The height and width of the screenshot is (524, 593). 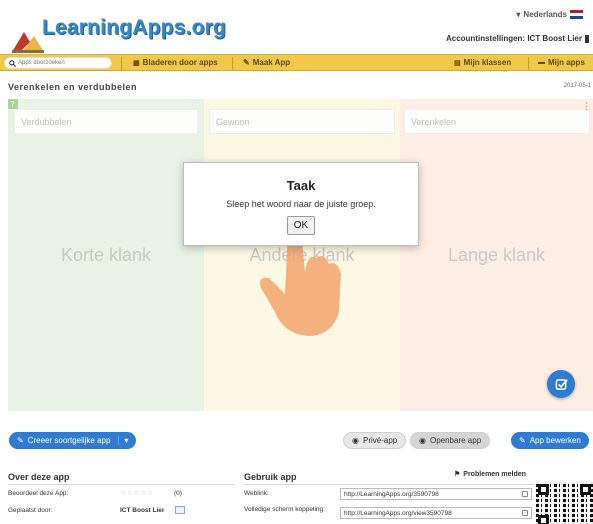 I want to click on checkmark-icon, so click(x=561, y=384).